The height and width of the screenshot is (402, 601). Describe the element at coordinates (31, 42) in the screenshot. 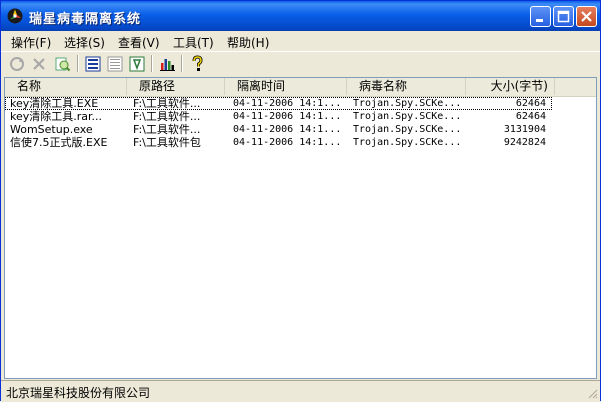

I see `menu-operation: 操作(F)` at that location.